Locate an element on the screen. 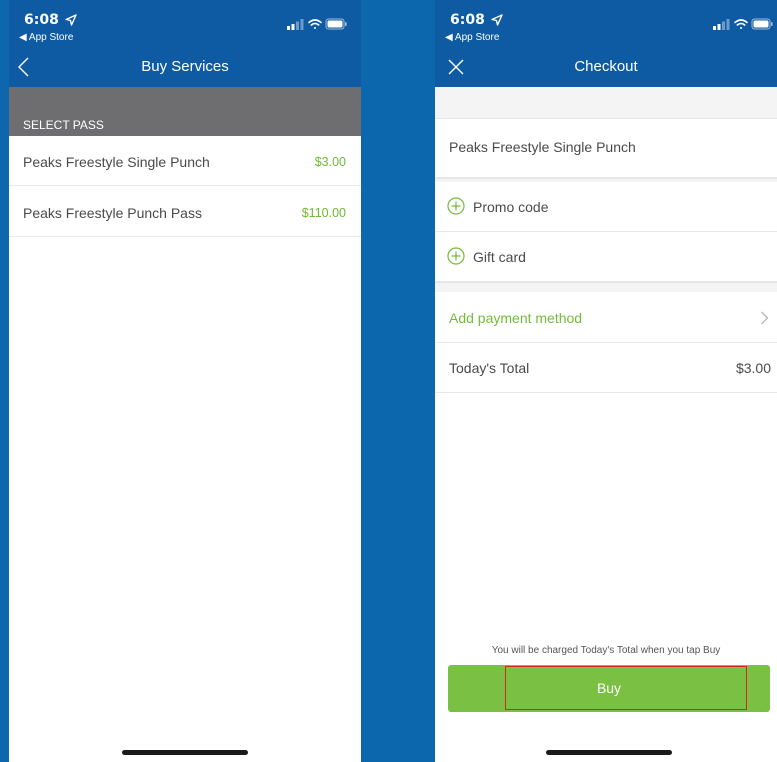 Image resolution: width=777 pixels, height=762 pixels. promo-code-label: Promo code is located at coordinates (511, 207).